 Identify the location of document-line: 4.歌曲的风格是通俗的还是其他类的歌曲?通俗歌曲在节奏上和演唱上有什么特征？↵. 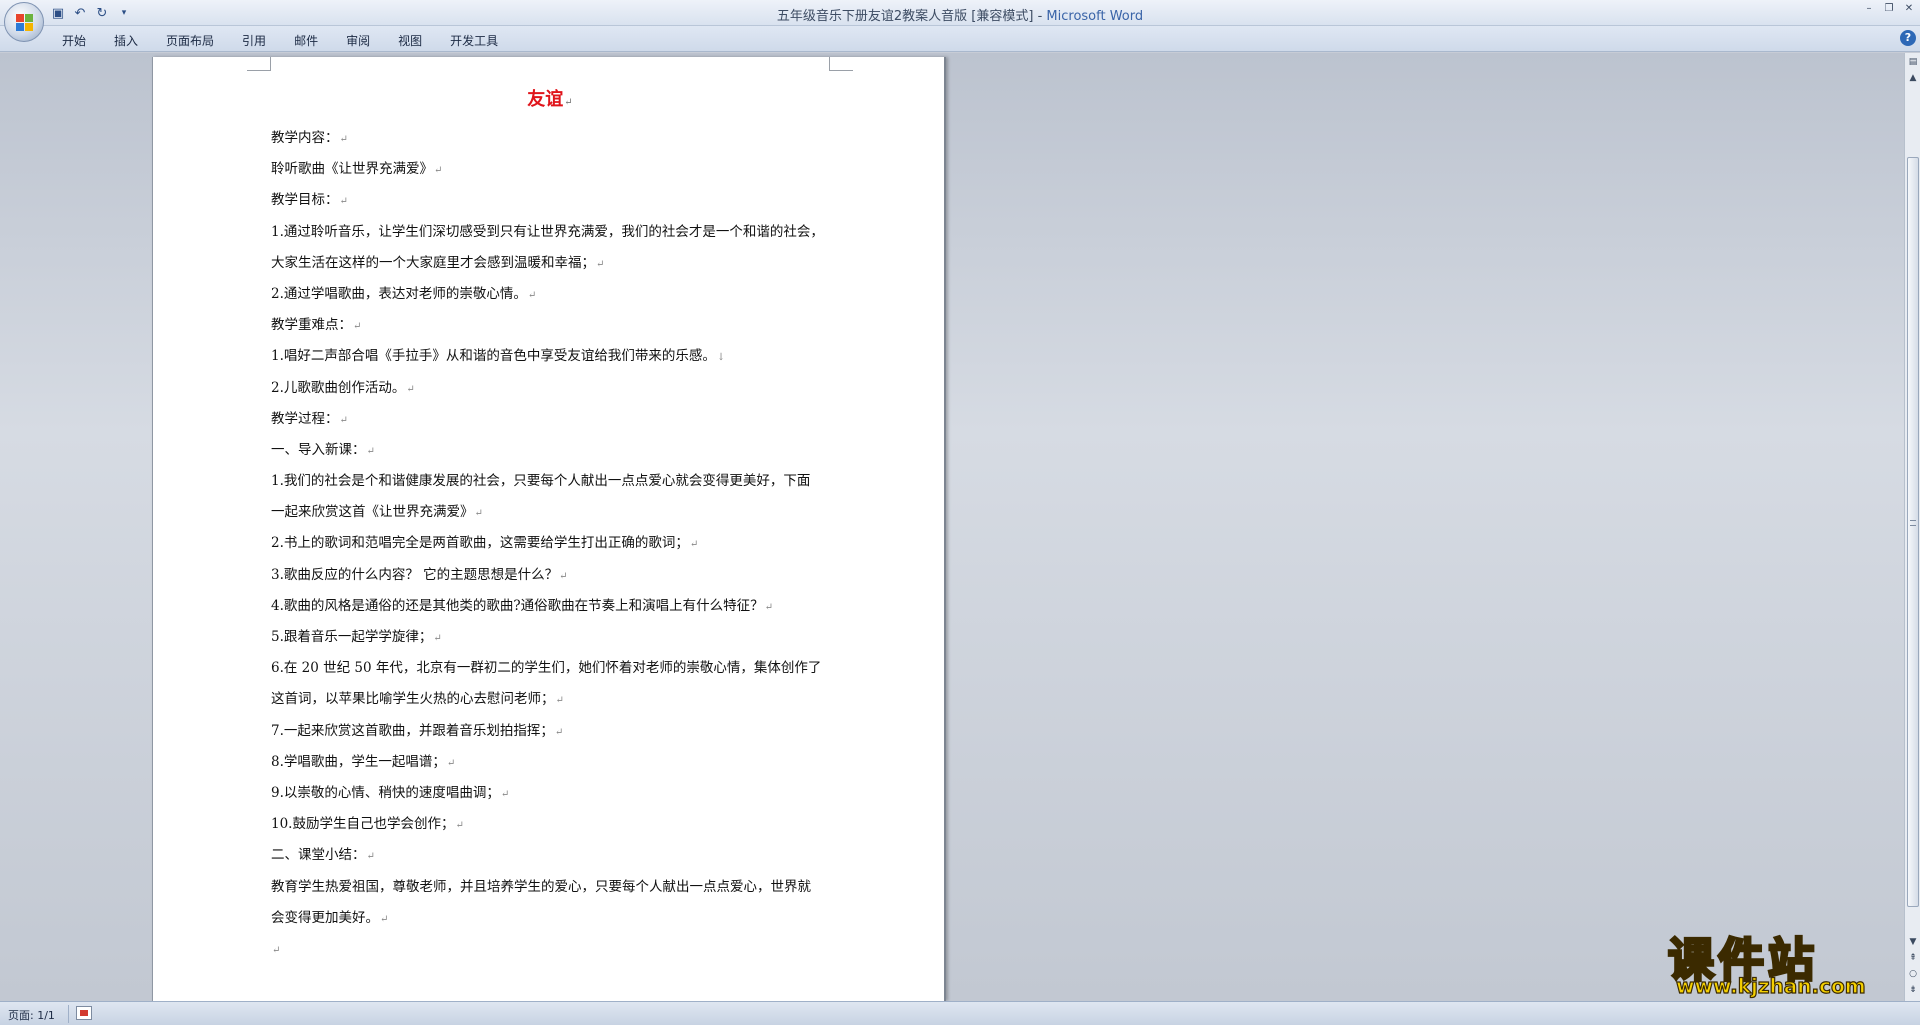
(551, 606).